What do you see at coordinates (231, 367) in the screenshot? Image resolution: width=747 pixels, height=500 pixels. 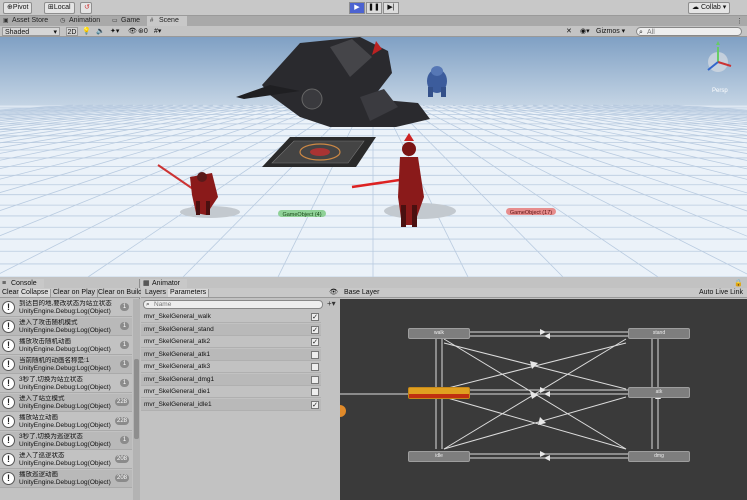 I see `parameter-row: mvr_SkelGeneral_atk3` at bounding box center [231, 367].